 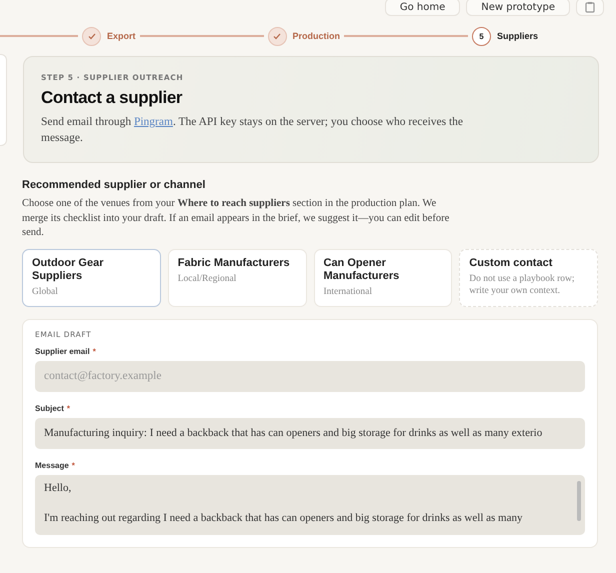 What do you see at coordinates (522, 284) in the screenshot?
I see `venue-scope: Do not use a playbook row; write your own context.` at bounding box center [522, 284].